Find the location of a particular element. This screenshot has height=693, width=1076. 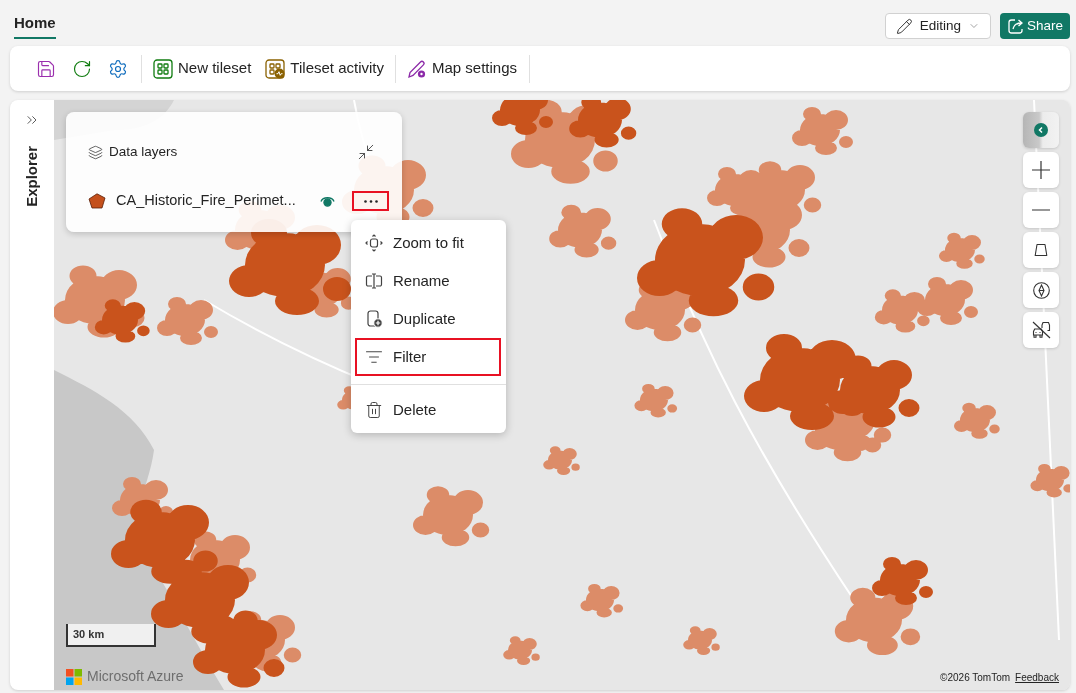

trash-icon is located at coordinates (374, 410).